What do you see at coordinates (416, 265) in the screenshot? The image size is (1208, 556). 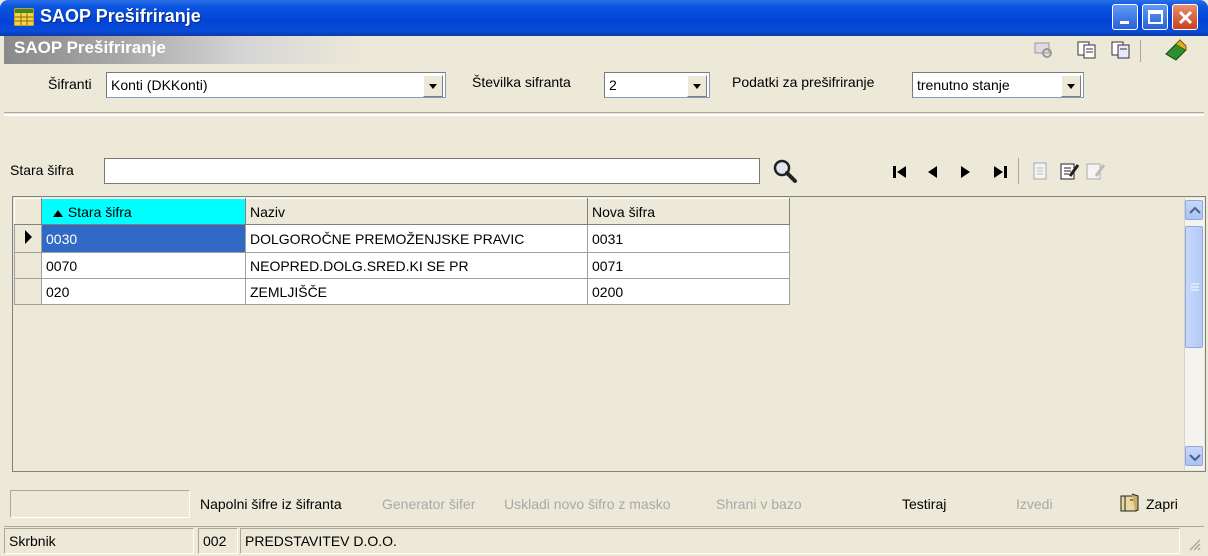 I see `cell-naziv: NEOPRED.DOLG.SRED.KI SE PR` at bounding box center [416, 265].